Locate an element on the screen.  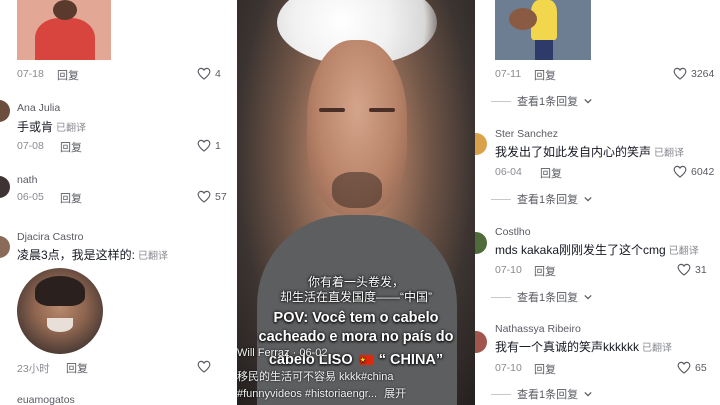
subtitle-cn-line: 却生活在直发国度——“中国” is located at coordinates (356, 297).